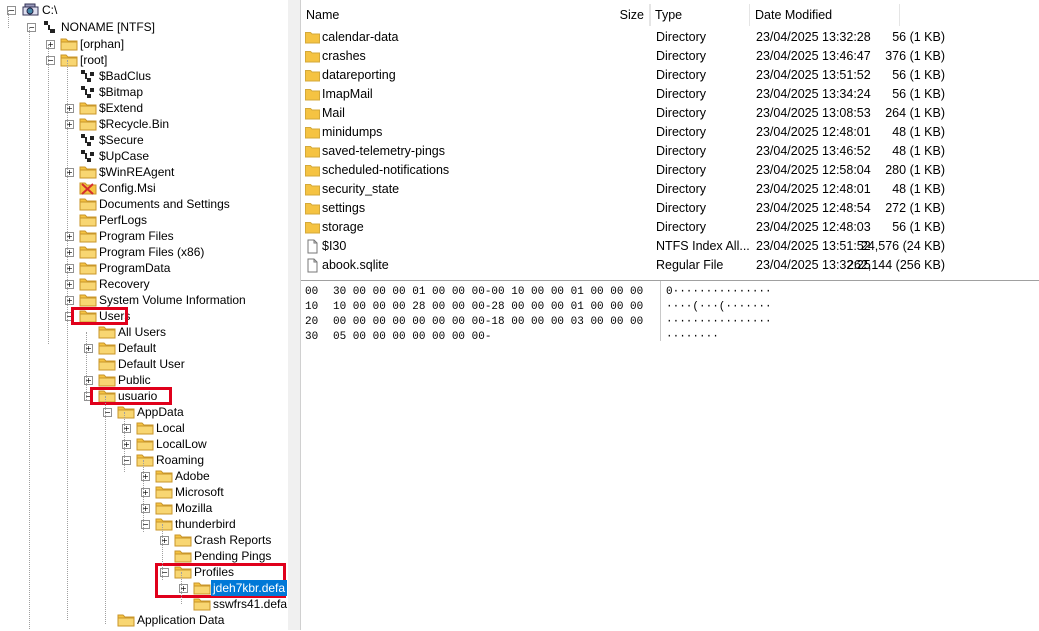 The width and height of the screenshot is (1039, 631). What do you see at coordinates (124, 156) in the screenshot?
I see `tree-node-label: $UpCase` at bounding box center [124, 156].